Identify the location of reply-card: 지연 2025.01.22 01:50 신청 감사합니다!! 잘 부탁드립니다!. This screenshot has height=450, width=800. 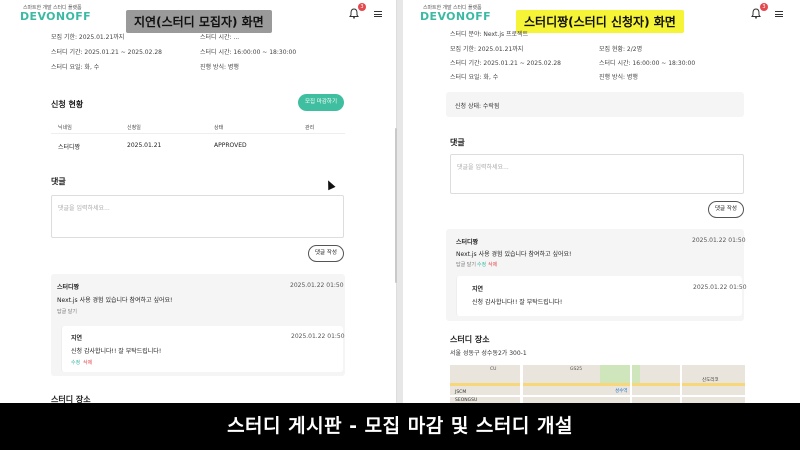
(601, 296).